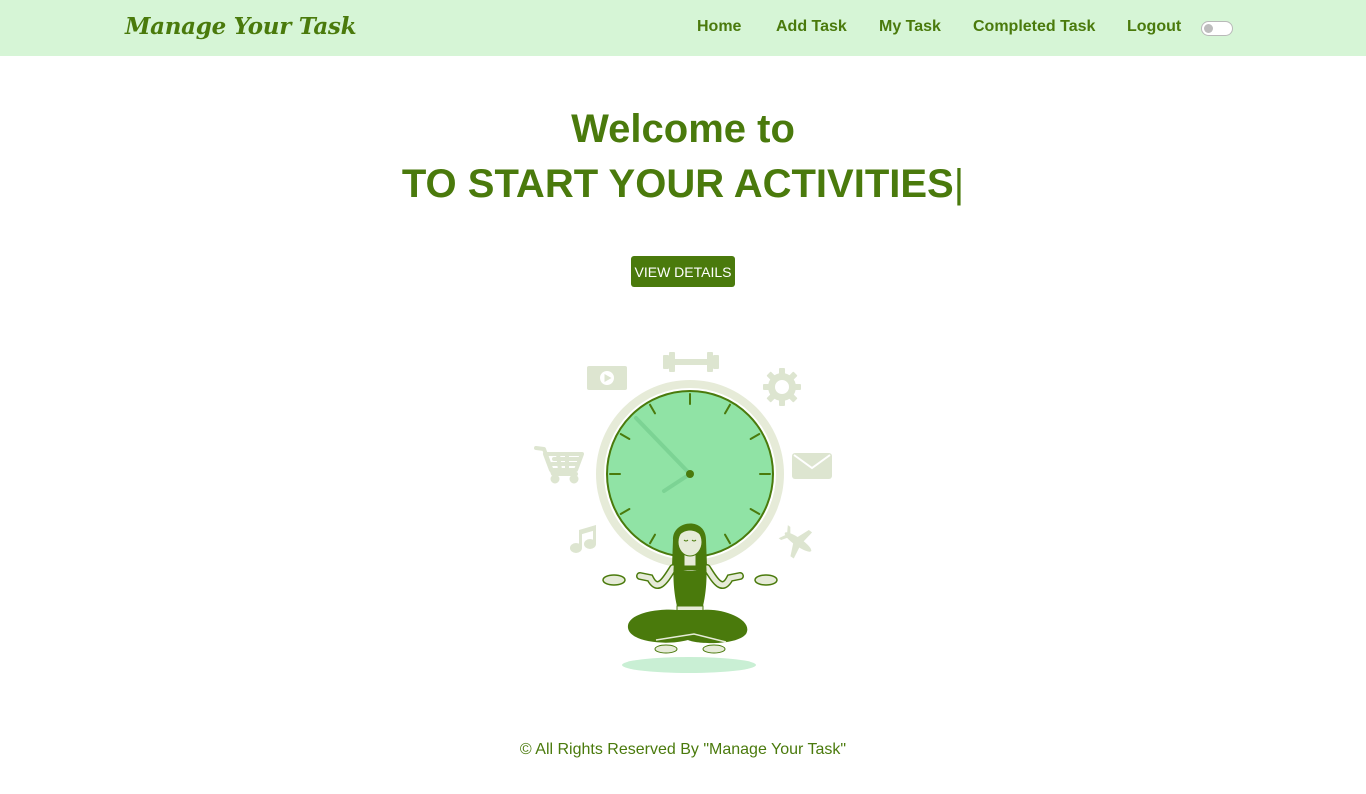 This screenshot has height=794, width=1366. What do you see at coordinates (812, 466) in the screenshot?
I see `mail-icon` at bounding box center [812, 466].